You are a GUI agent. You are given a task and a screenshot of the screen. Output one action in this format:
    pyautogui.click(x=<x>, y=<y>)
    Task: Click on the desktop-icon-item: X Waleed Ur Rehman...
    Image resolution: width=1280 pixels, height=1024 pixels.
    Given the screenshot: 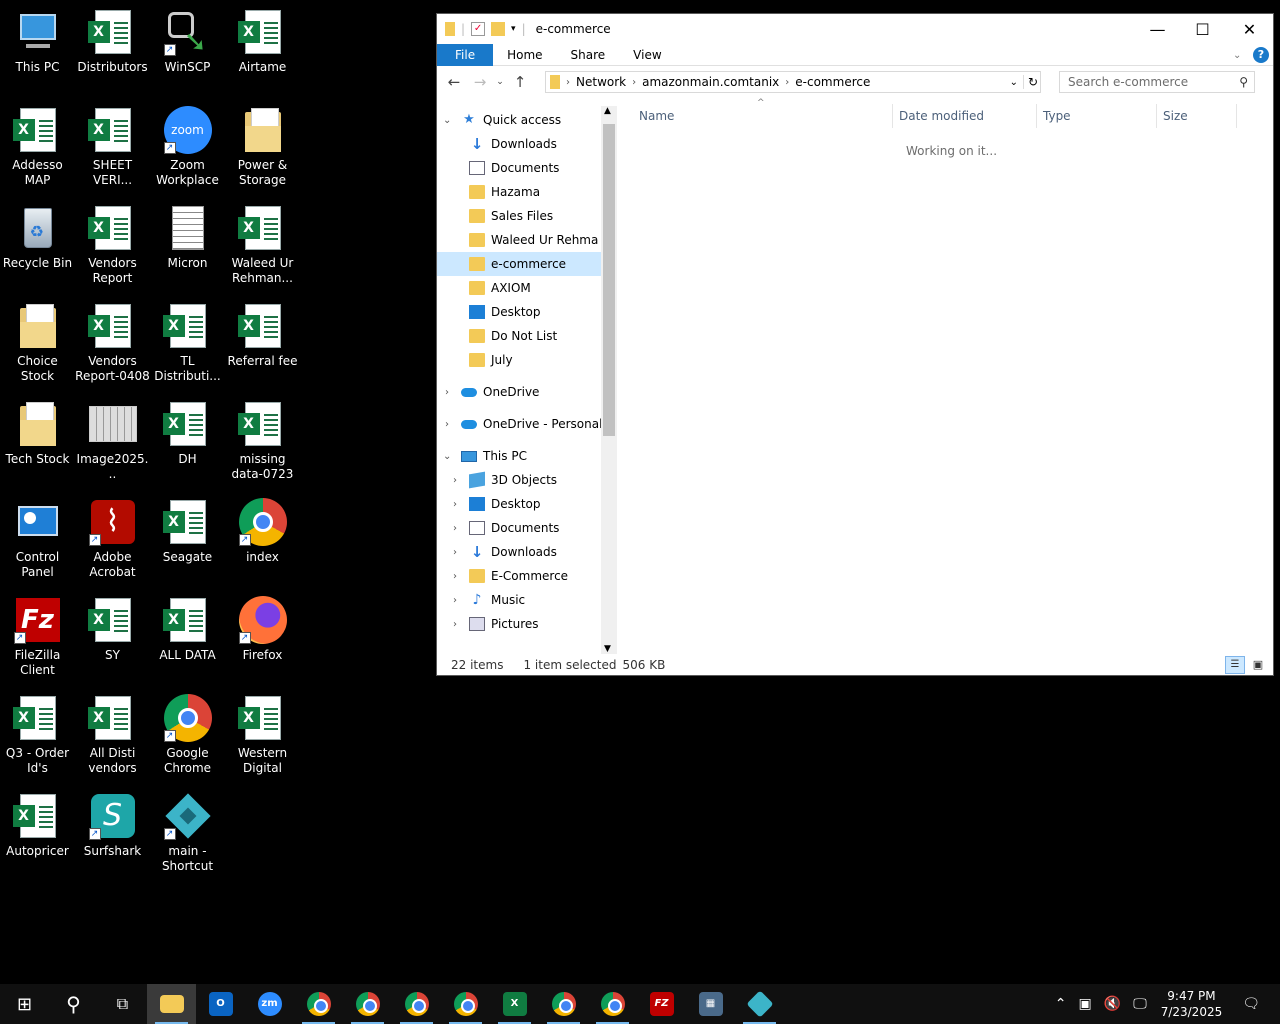 What is the action you would take?
    pyautogui.click(x=262, y=245)
    